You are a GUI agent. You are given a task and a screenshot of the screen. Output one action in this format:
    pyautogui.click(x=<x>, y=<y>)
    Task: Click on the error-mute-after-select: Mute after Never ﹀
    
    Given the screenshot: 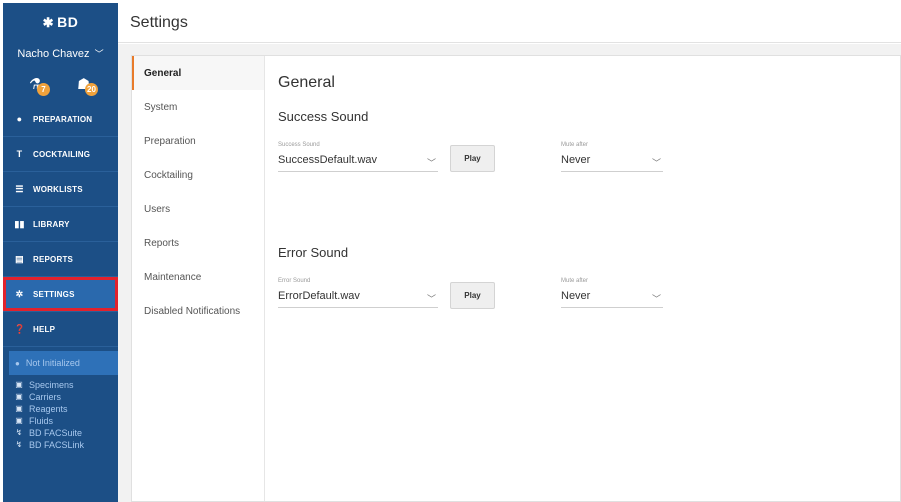 What is the action you would take?
    pyautogui.click(x=612, y=293)
    